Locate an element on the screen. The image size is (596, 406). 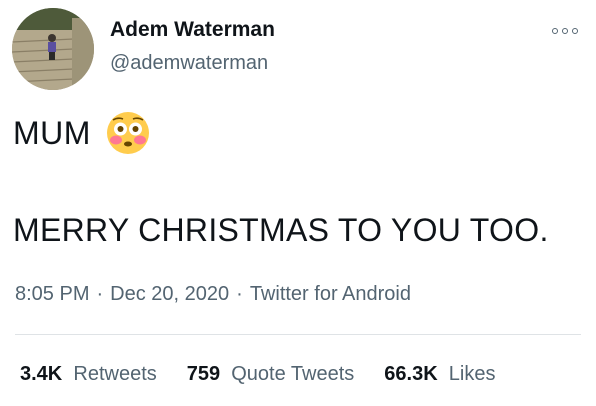
tweet-text: MUM is located at coordinates (52, 132).